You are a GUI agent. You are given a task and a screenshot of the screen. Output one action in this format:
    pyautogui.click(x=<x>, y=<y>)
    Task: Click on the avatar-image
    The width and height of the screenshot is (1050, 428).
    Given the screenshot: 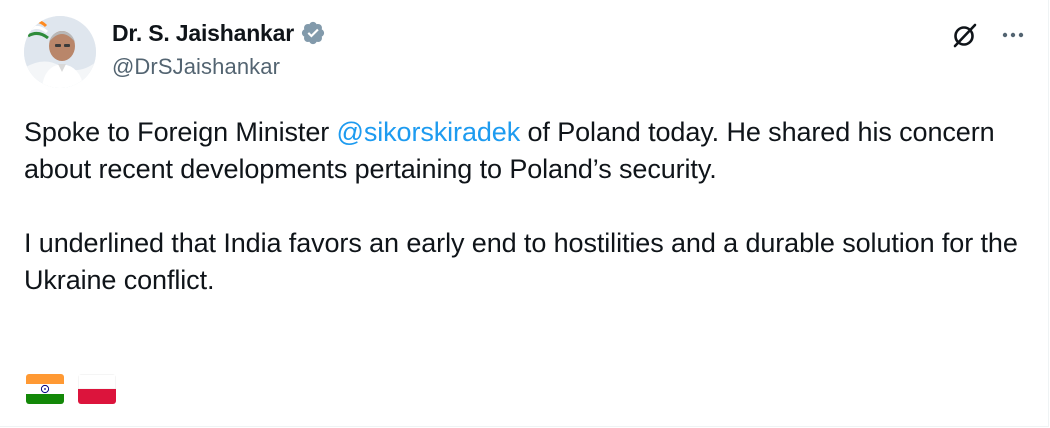 What is the action you would take?
    pyautogui.click(x=60, y=52)
    